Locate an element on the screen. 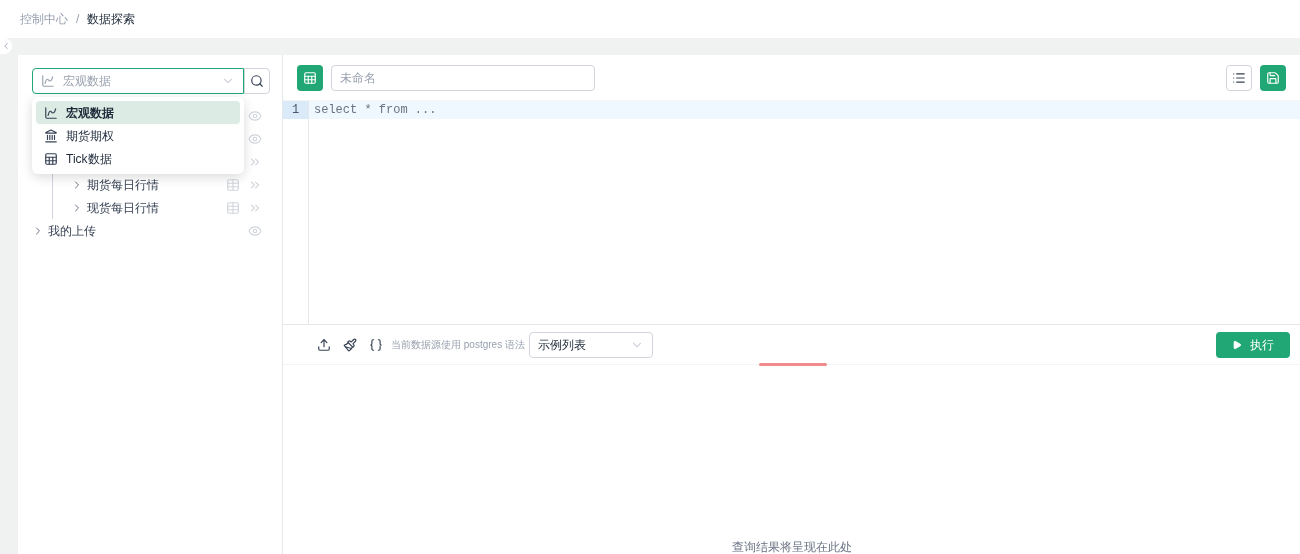 The image size is (1300, 554). menu-item: 期货期权 is located at coordinates (138, 135).